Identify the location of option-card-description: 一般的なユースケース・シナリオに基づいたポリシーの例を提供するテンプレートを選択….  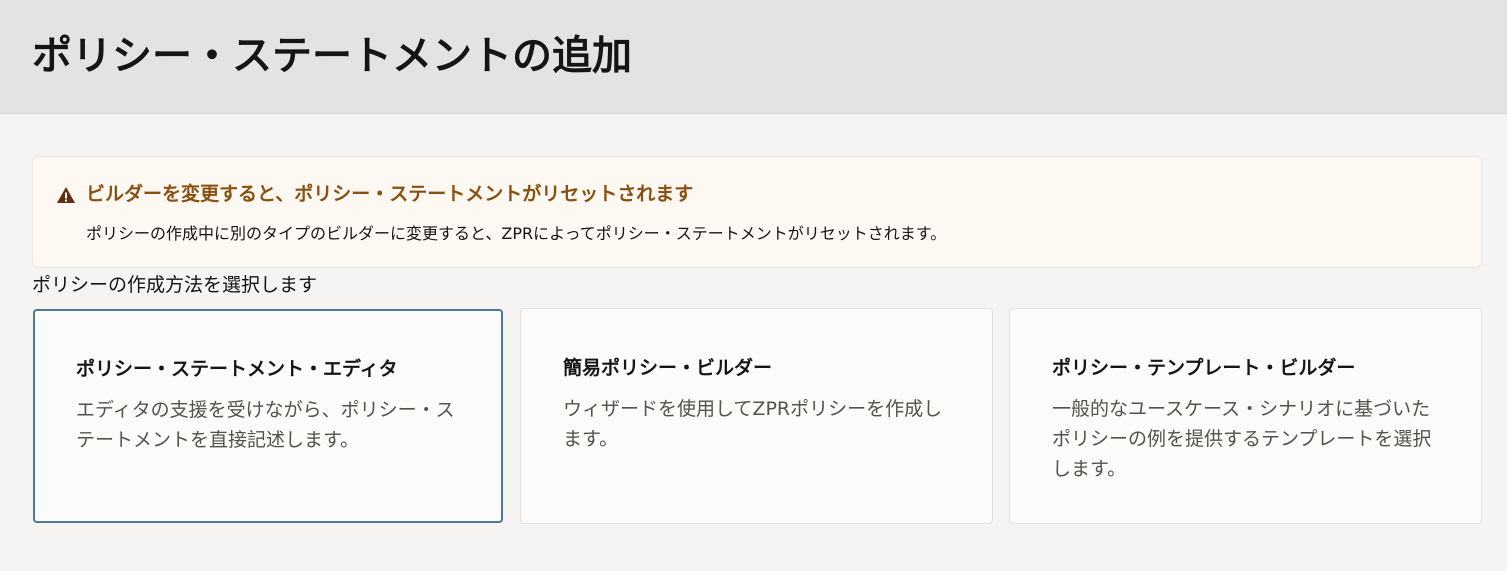
(1242, 439).